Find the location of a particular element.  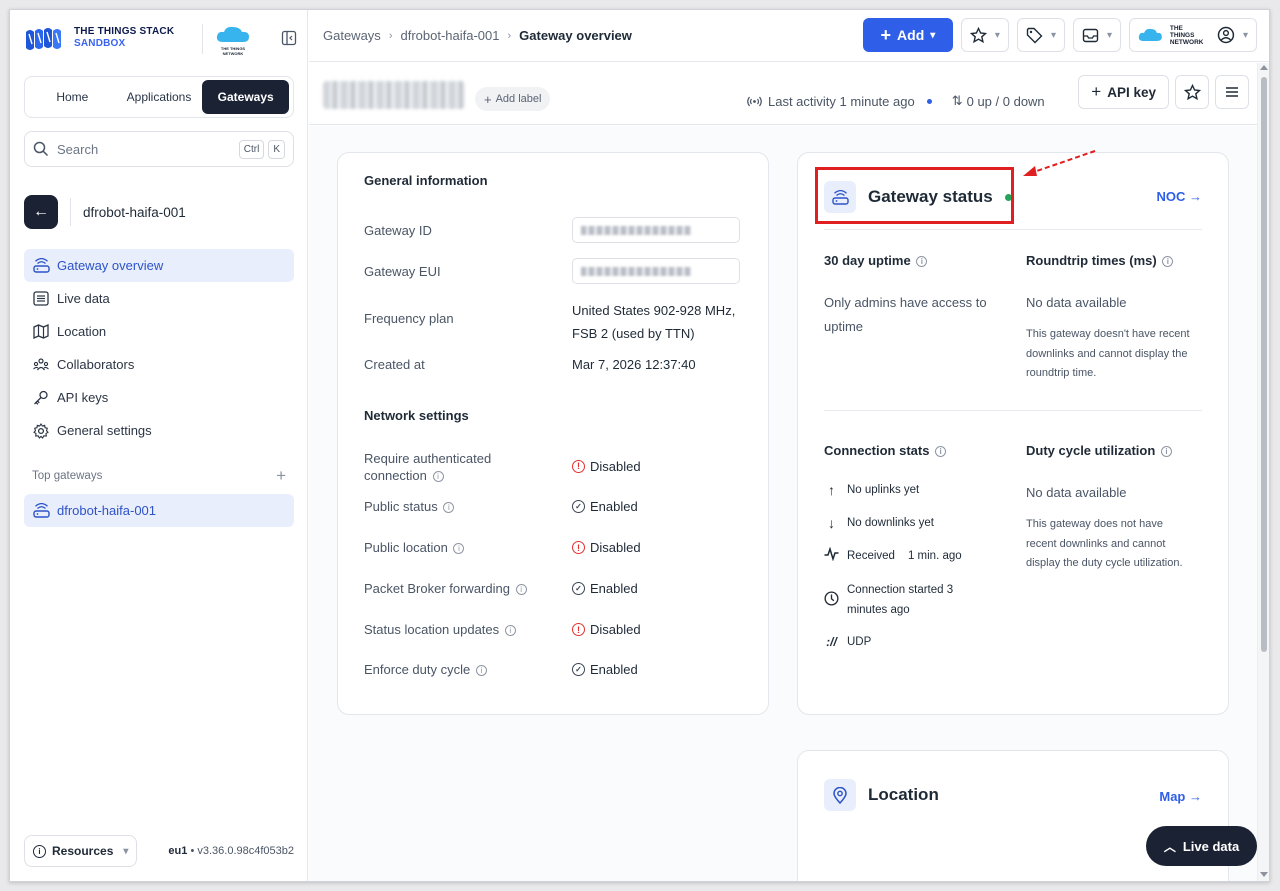

map-link: Map → is located at coordinates (1180, 796).